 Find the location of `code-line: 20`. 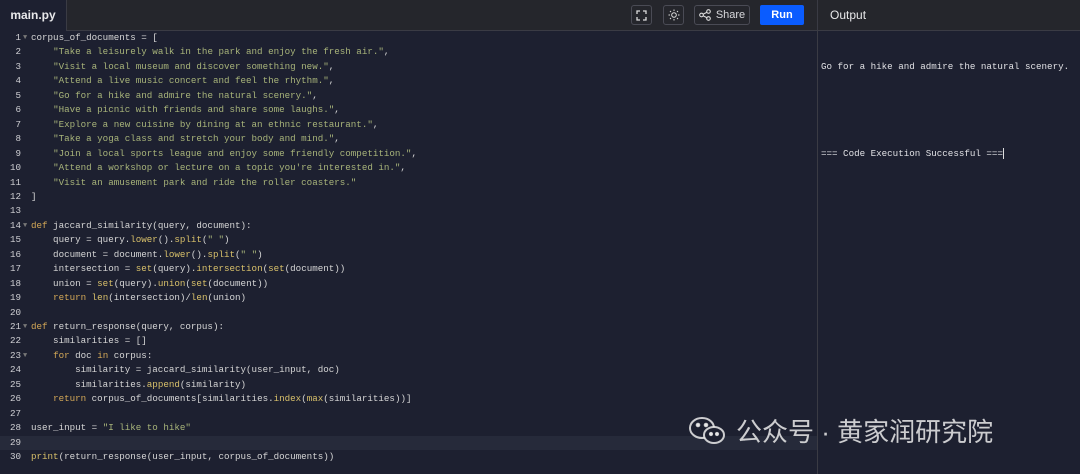

code-line: 20 is located at coordinates (408, 313).